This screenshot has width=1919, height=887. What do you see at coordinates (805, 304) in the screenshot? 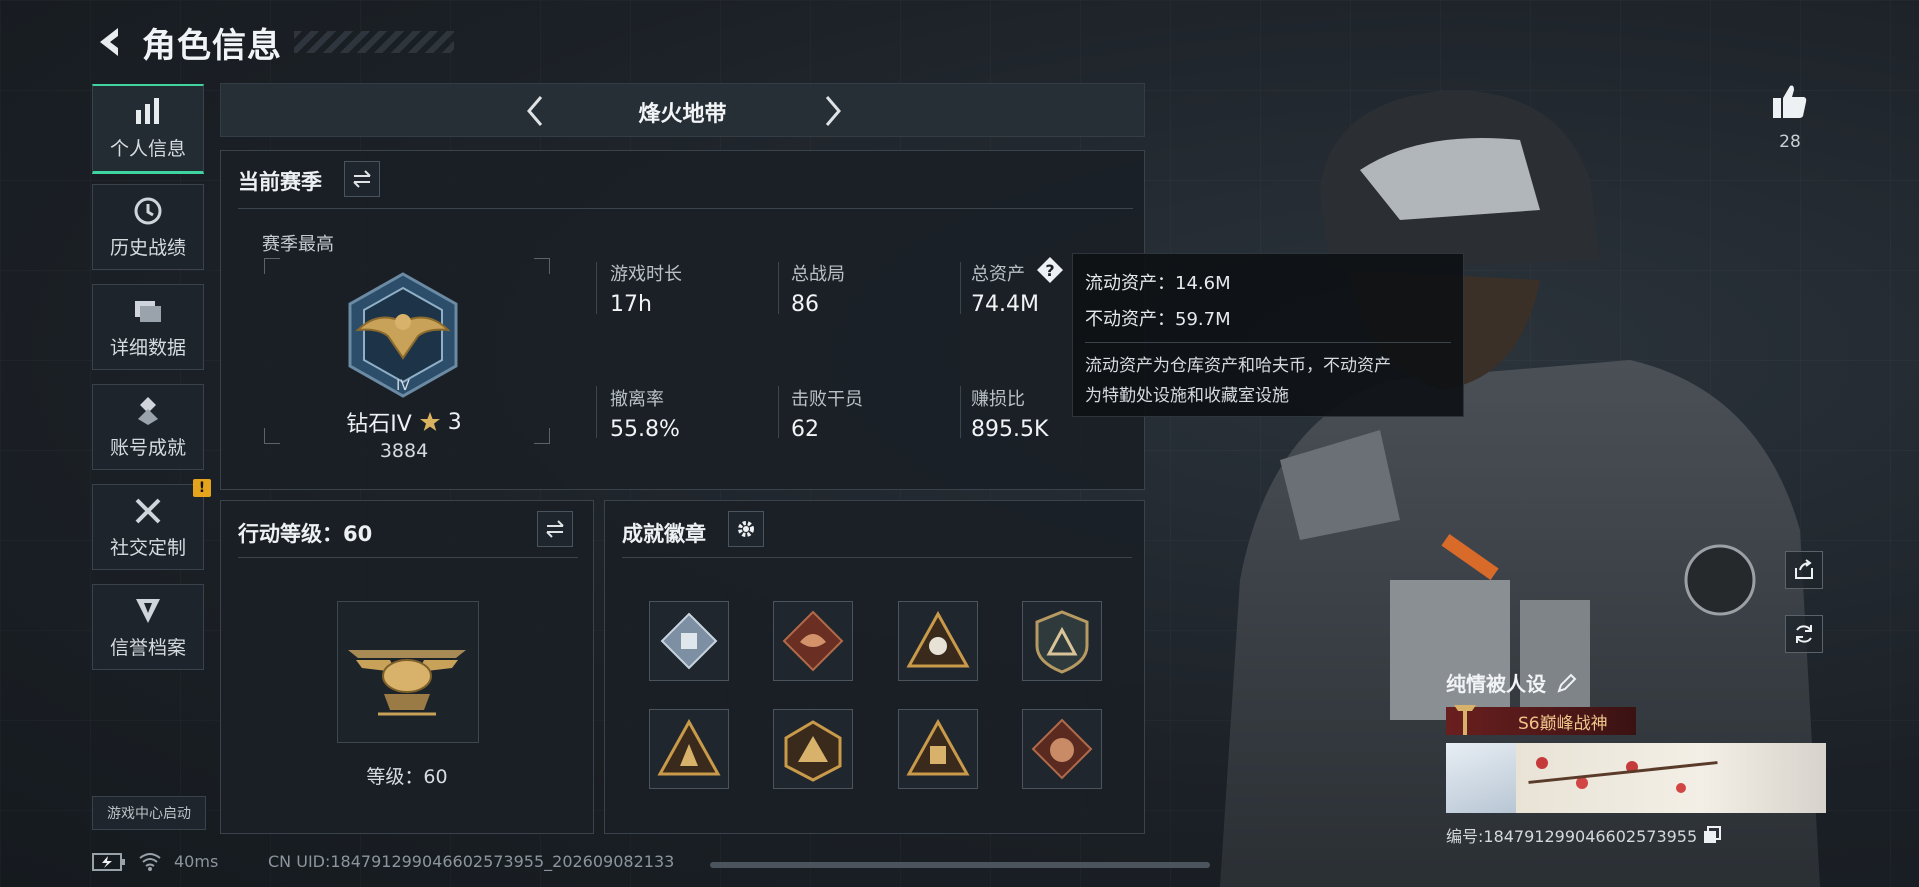
I see `stat-value-matches: 86` at bounding box center [805, 304].